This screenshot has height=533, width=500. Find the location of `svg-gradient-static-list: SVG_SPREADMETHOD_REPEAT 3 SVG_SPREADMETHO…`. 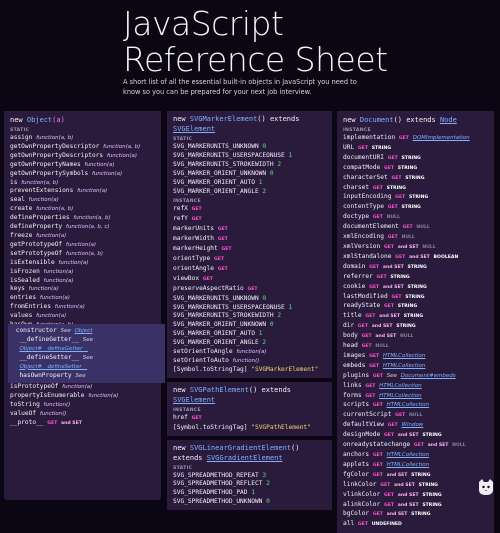

svg-gradient-static-list: SVG_SPREADMETHOD_REPEAT 3 SVG_SPREADMETHO… is located at coordinates (250, 490).